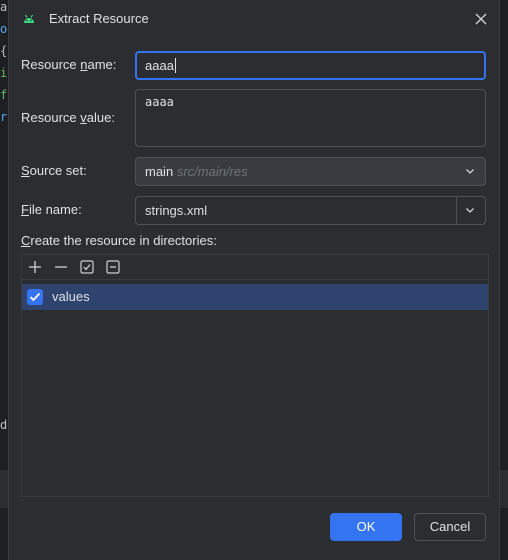  I want to click on resource-value-text: aaaa, so click(159, 102).